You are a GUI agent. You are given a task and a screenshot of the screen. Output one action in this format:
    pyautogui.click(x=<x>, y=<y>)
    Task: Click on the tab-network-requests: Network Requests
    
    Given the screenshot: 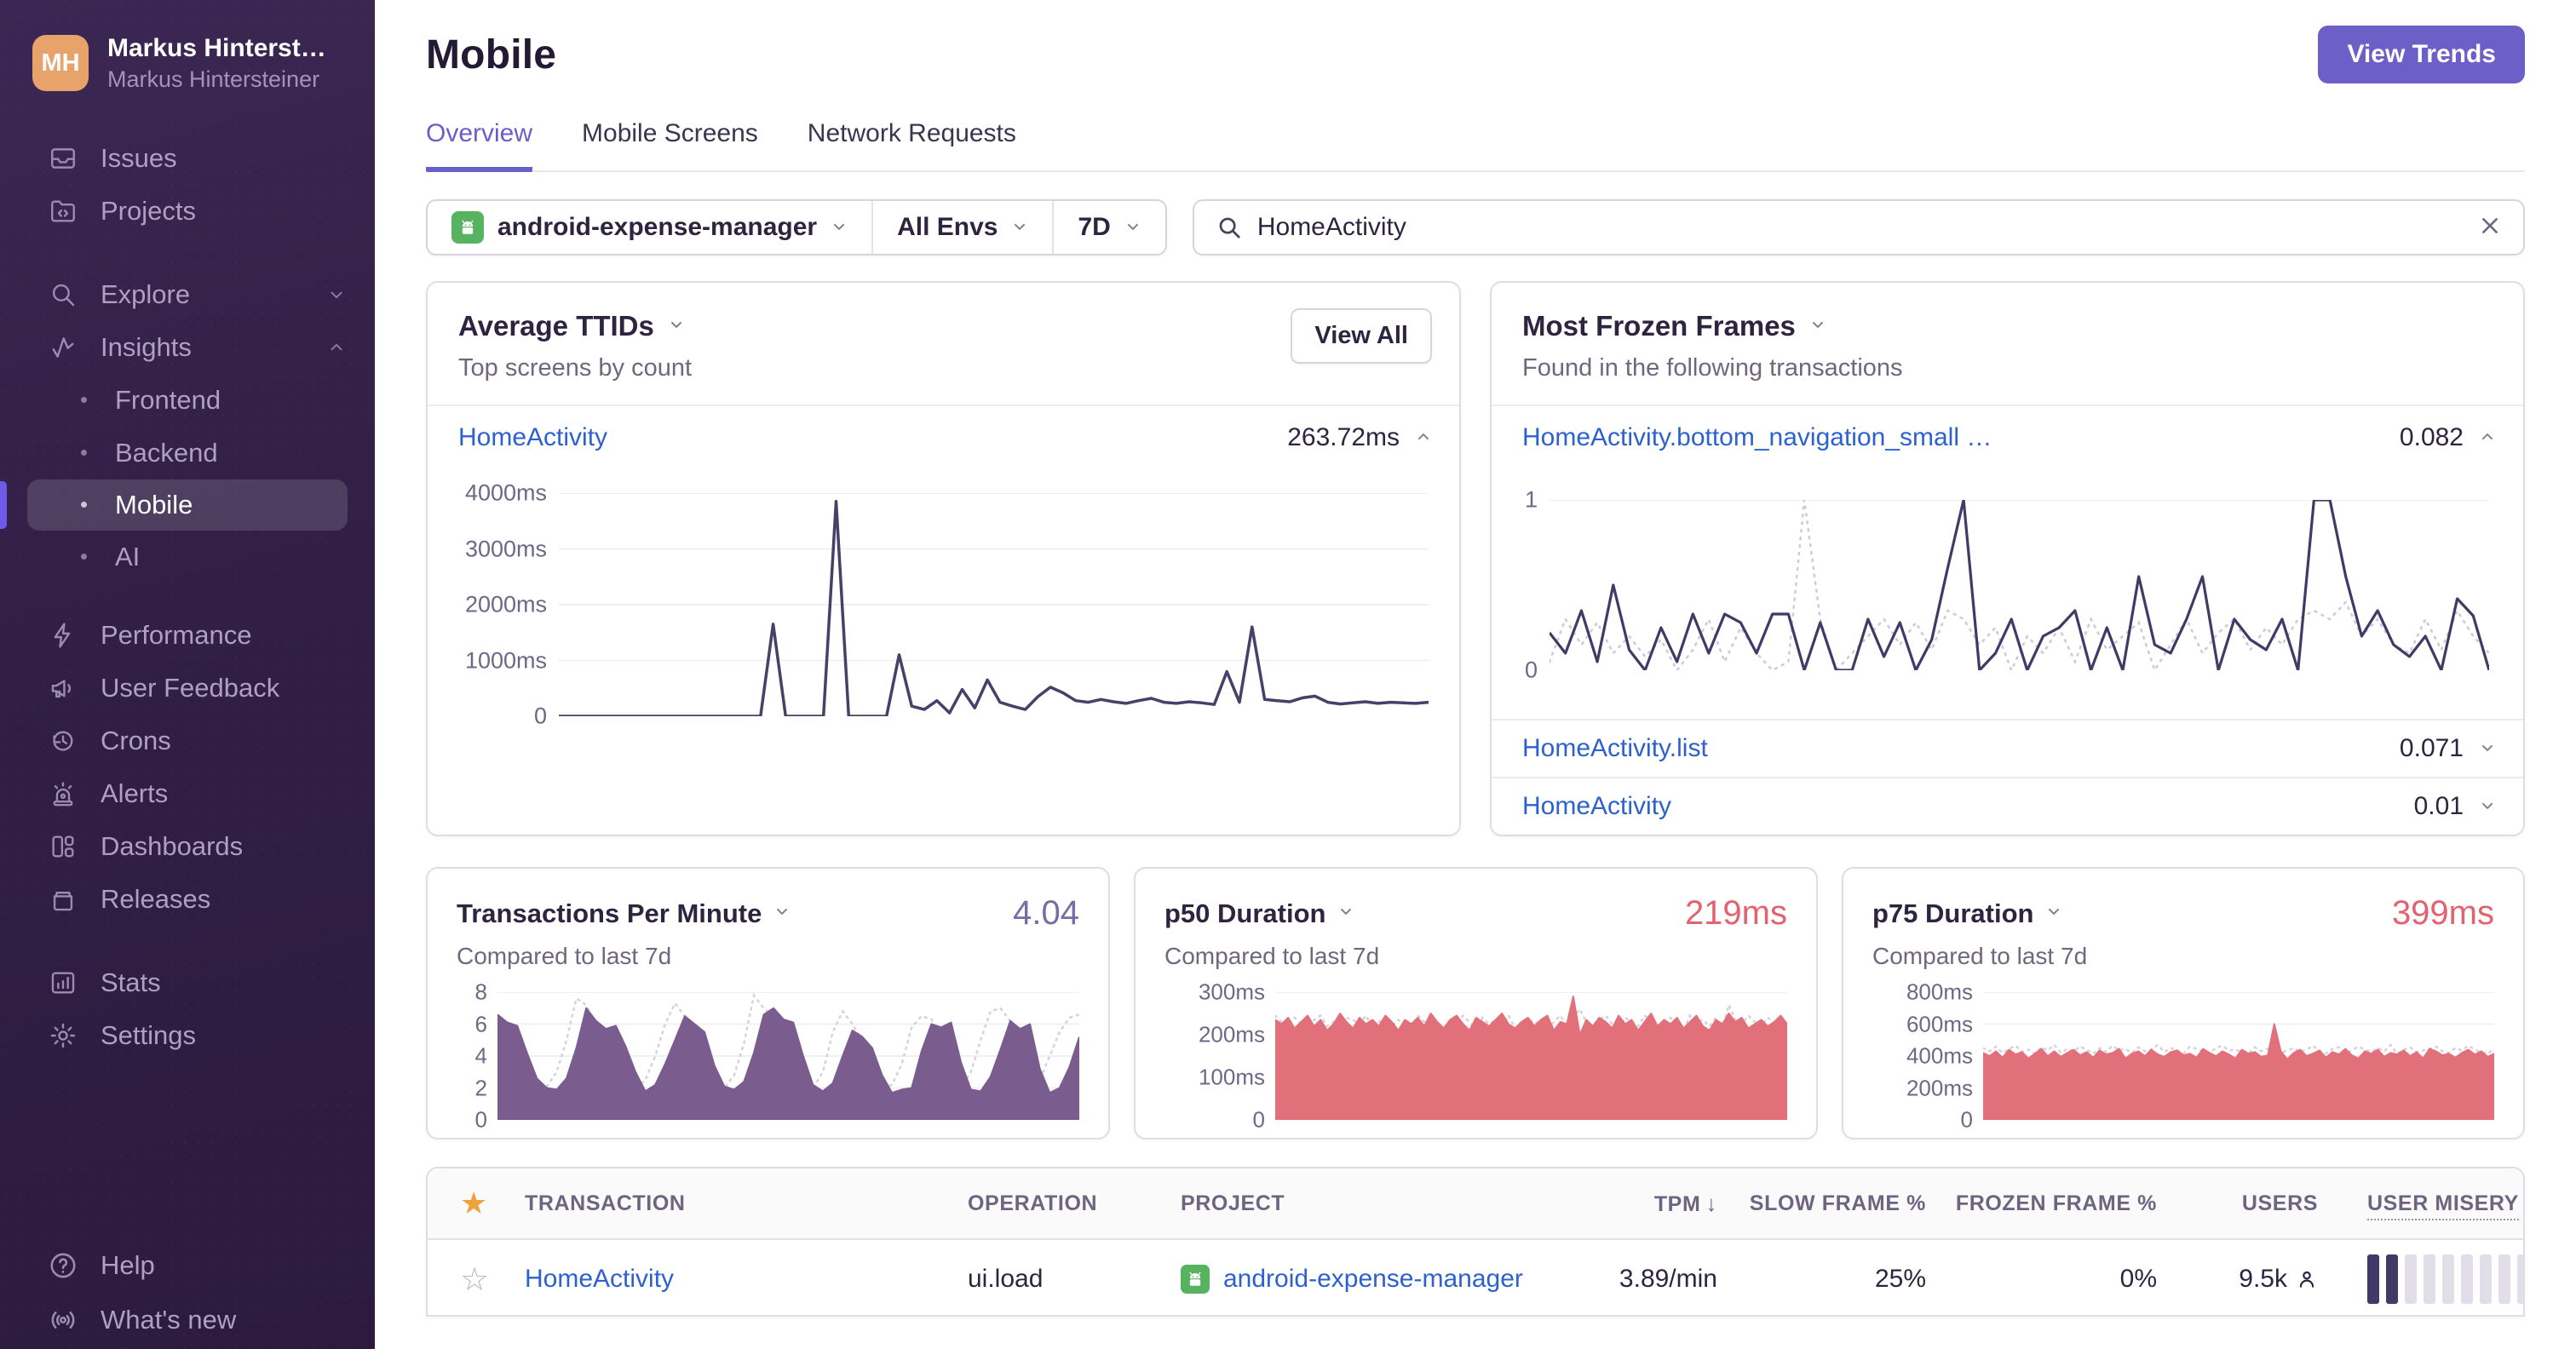 What is the action you would take?
    pyautogui.click(x=912, y=145)
    